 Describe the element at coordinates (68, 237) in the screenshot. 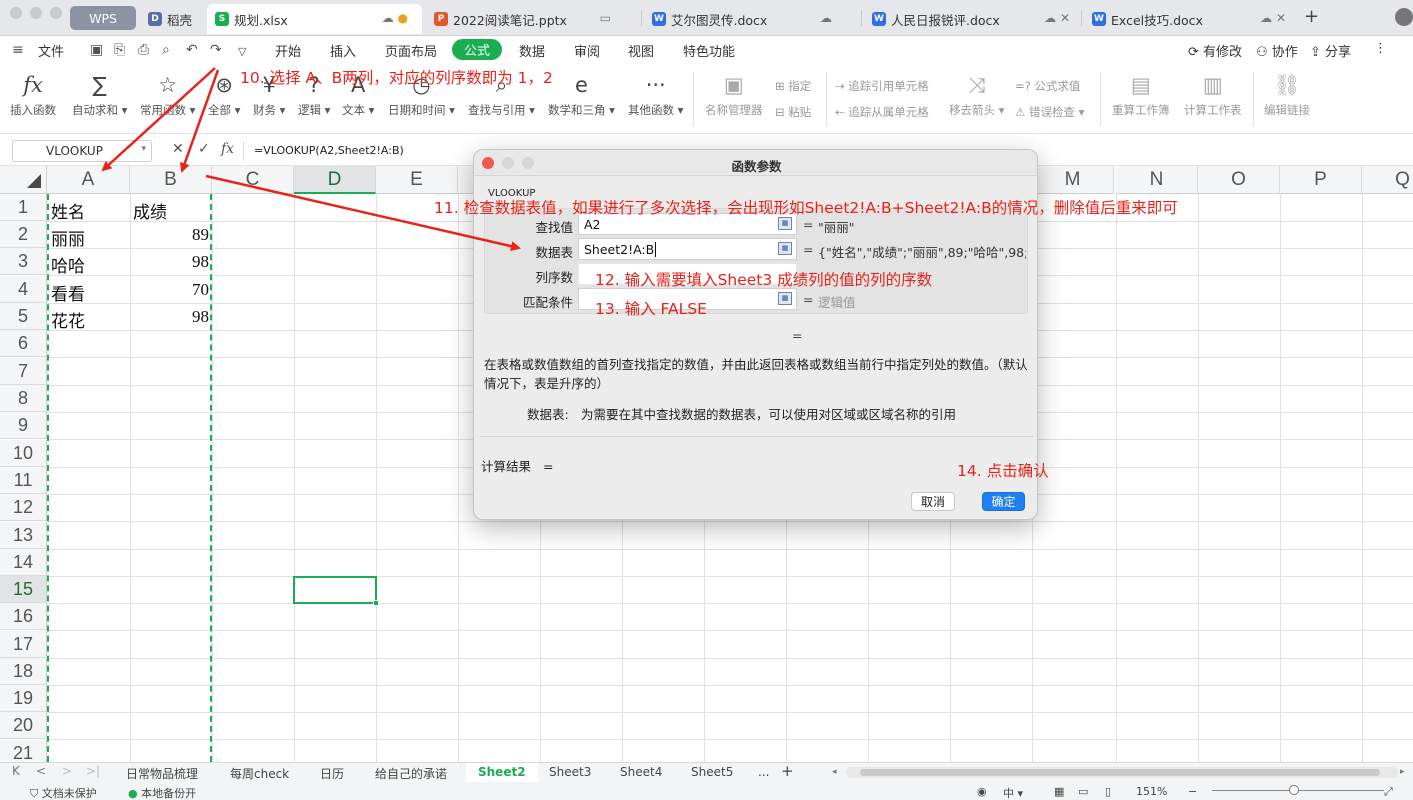

I see `cell-a2: 丽丽` at that location.